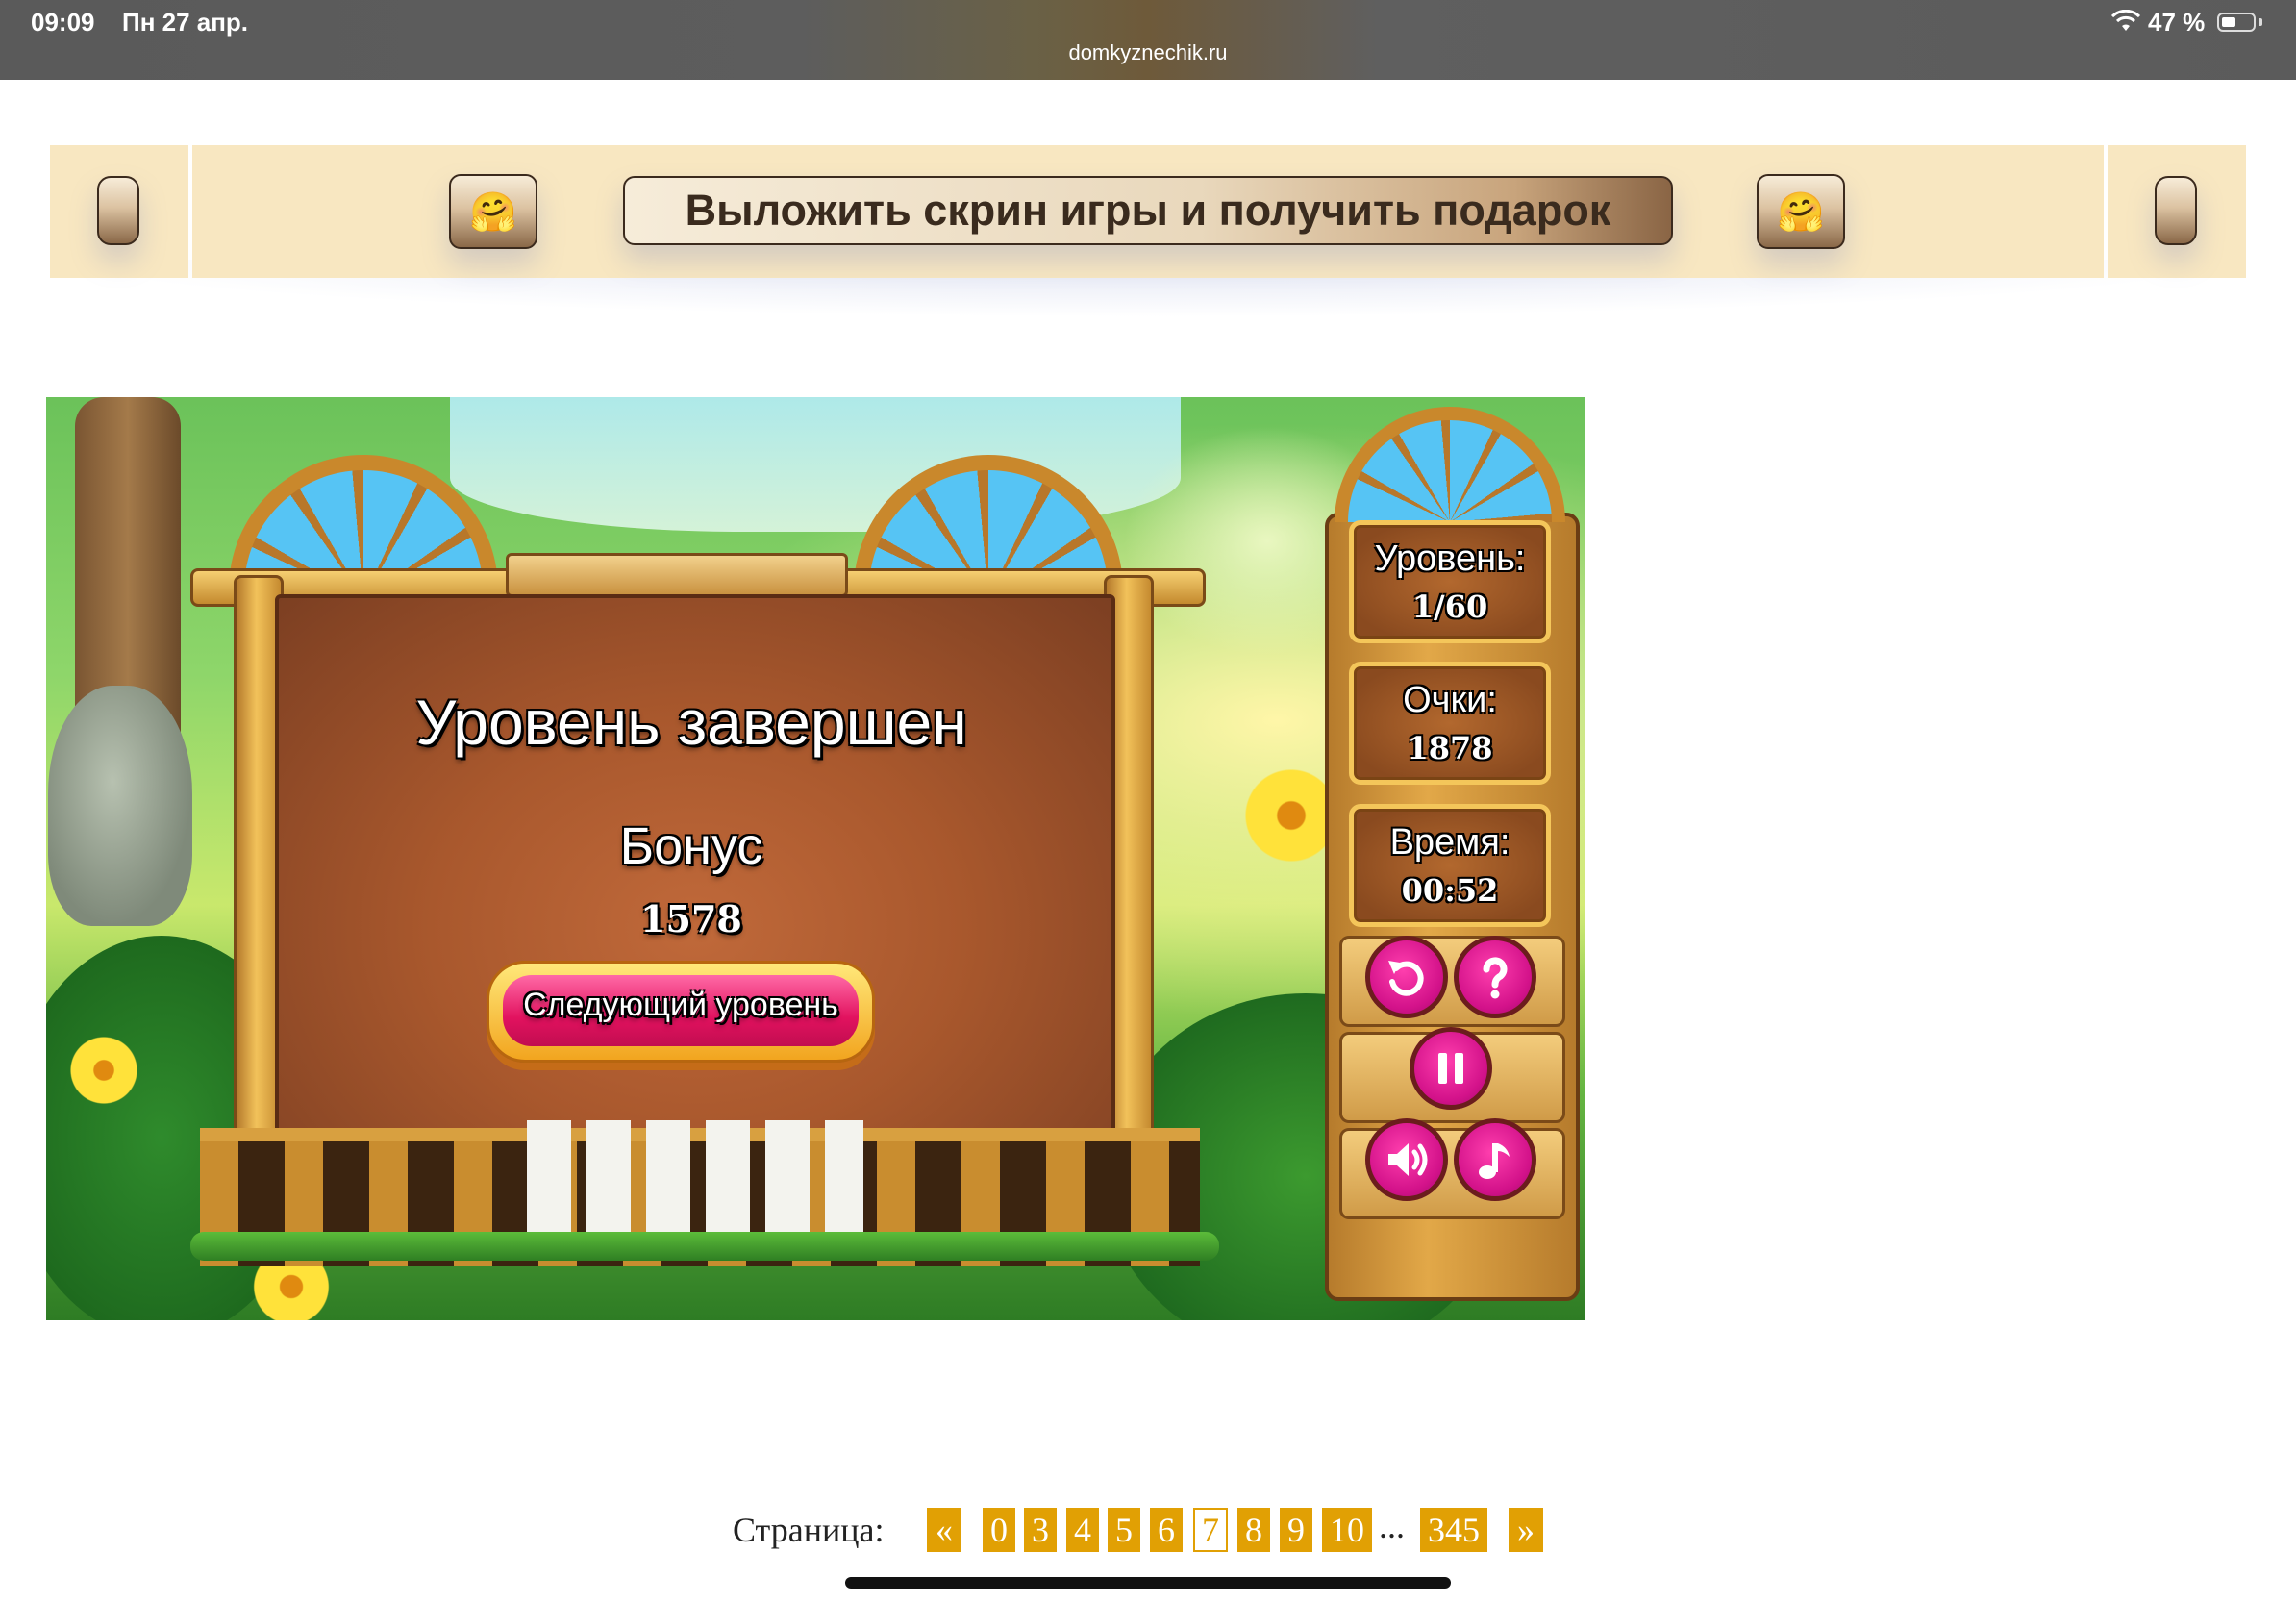  I want to click on level-stat: Уровень: 1/60, so click(1450, 581).